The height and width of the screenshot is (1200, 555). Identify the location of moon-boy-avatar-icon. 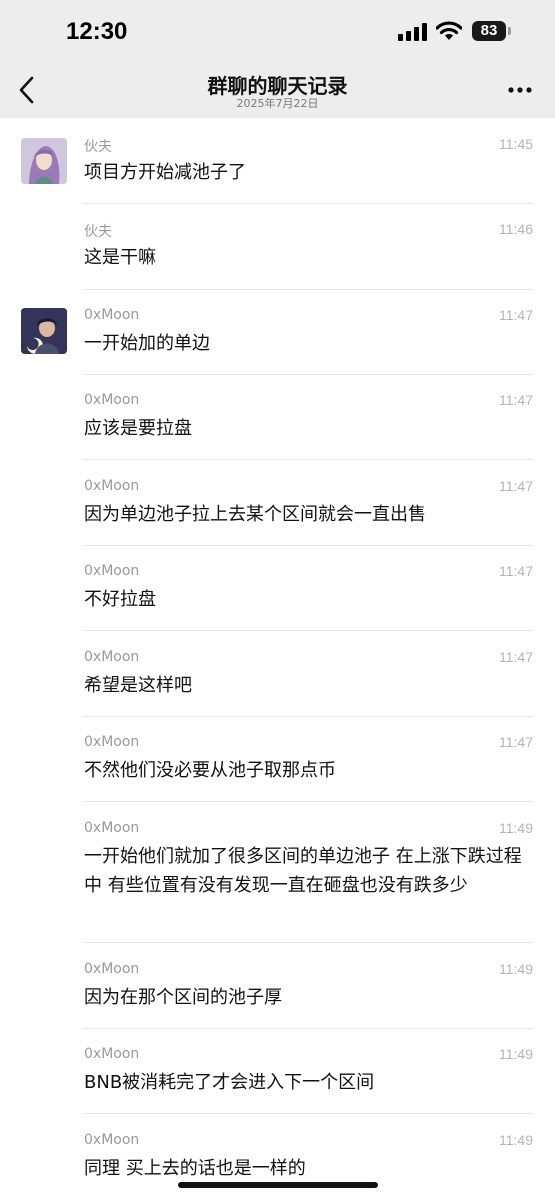
(44, 331).